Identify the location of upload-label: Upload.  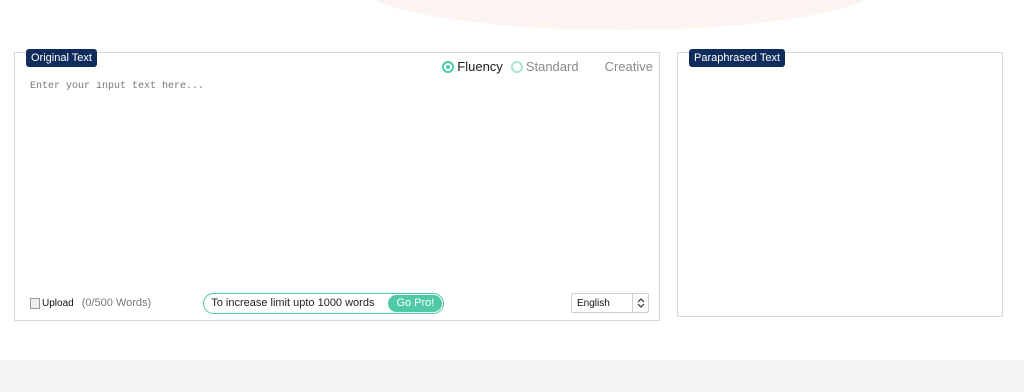
(58, 303).